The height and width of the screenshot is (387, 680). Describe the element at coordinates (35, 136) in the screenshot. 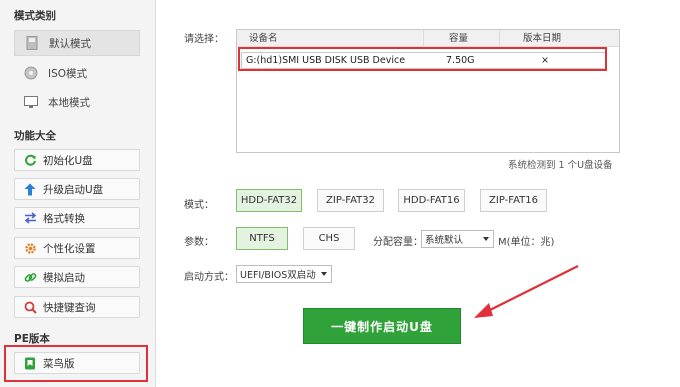

I see `function-section-title: 功能大全` at that location.